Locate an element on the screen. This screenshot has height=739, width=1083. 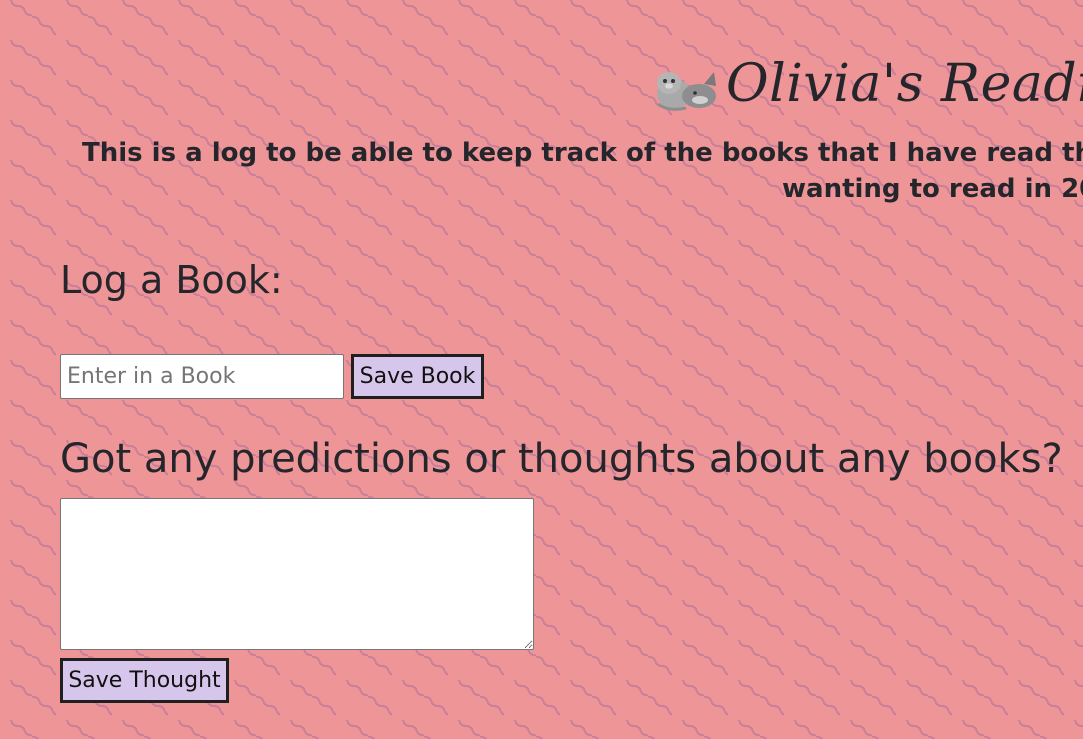
thoughts-textarea is located at coordinates (297, 574).